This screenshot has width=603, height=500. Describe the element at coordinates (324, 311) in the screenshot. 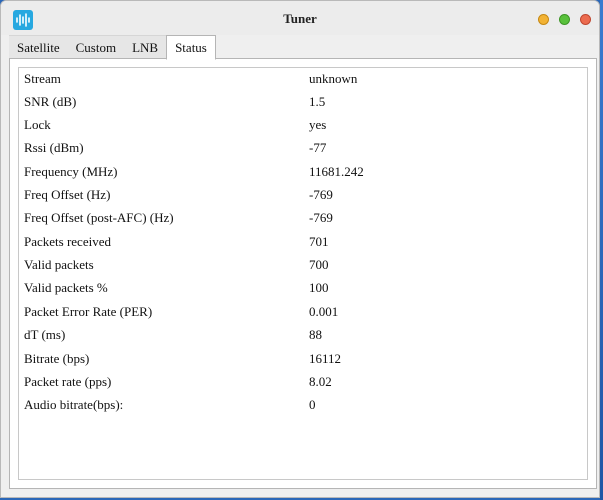

I see `status-value: 0.001` at that location.